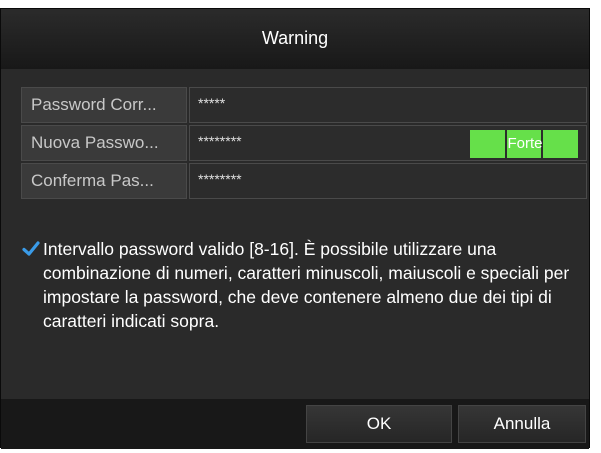 Image resolution: width=601 pixels, height=453 pixels. What do you see at coordinates (379, 424) in the screenshot?
I see `ok-button: OK` at bounding box center [379, 424].